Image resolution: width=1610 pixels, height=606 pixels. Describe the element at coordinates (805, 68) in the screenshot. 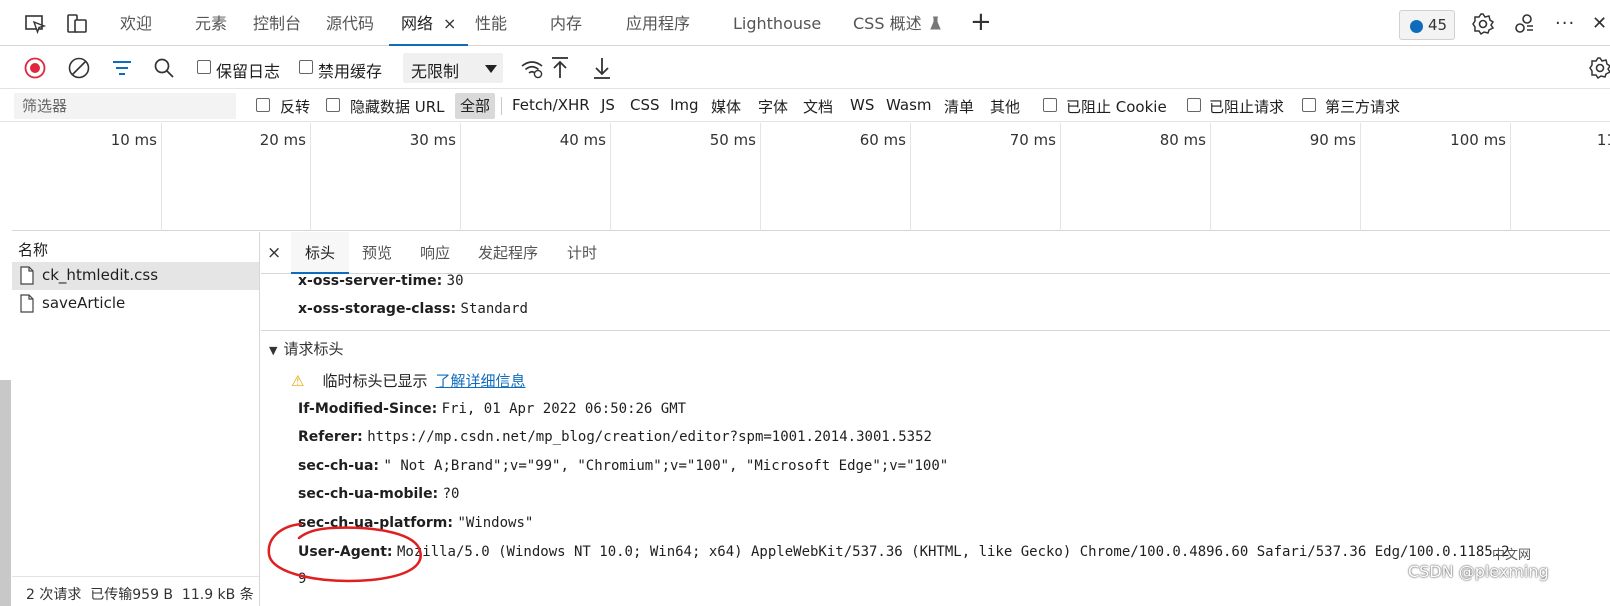

I see `network-toolbar: 保留日志 禁用缓存 无限制` at that location.